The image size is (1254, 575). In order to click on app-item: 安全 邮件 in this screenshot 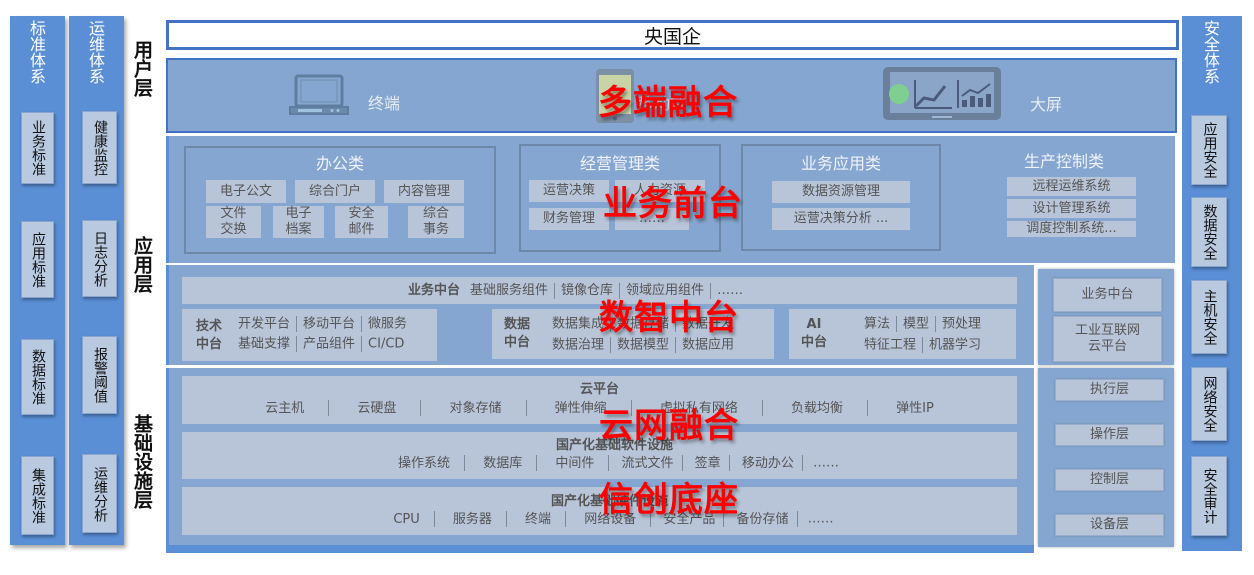, I will do `click(361, 222)`.